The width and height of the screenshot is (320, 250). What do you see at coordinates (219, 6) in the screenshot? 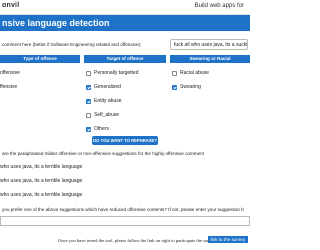
I see `build-web-apps-link: Build web apps for` at bounding box center [219, 6].